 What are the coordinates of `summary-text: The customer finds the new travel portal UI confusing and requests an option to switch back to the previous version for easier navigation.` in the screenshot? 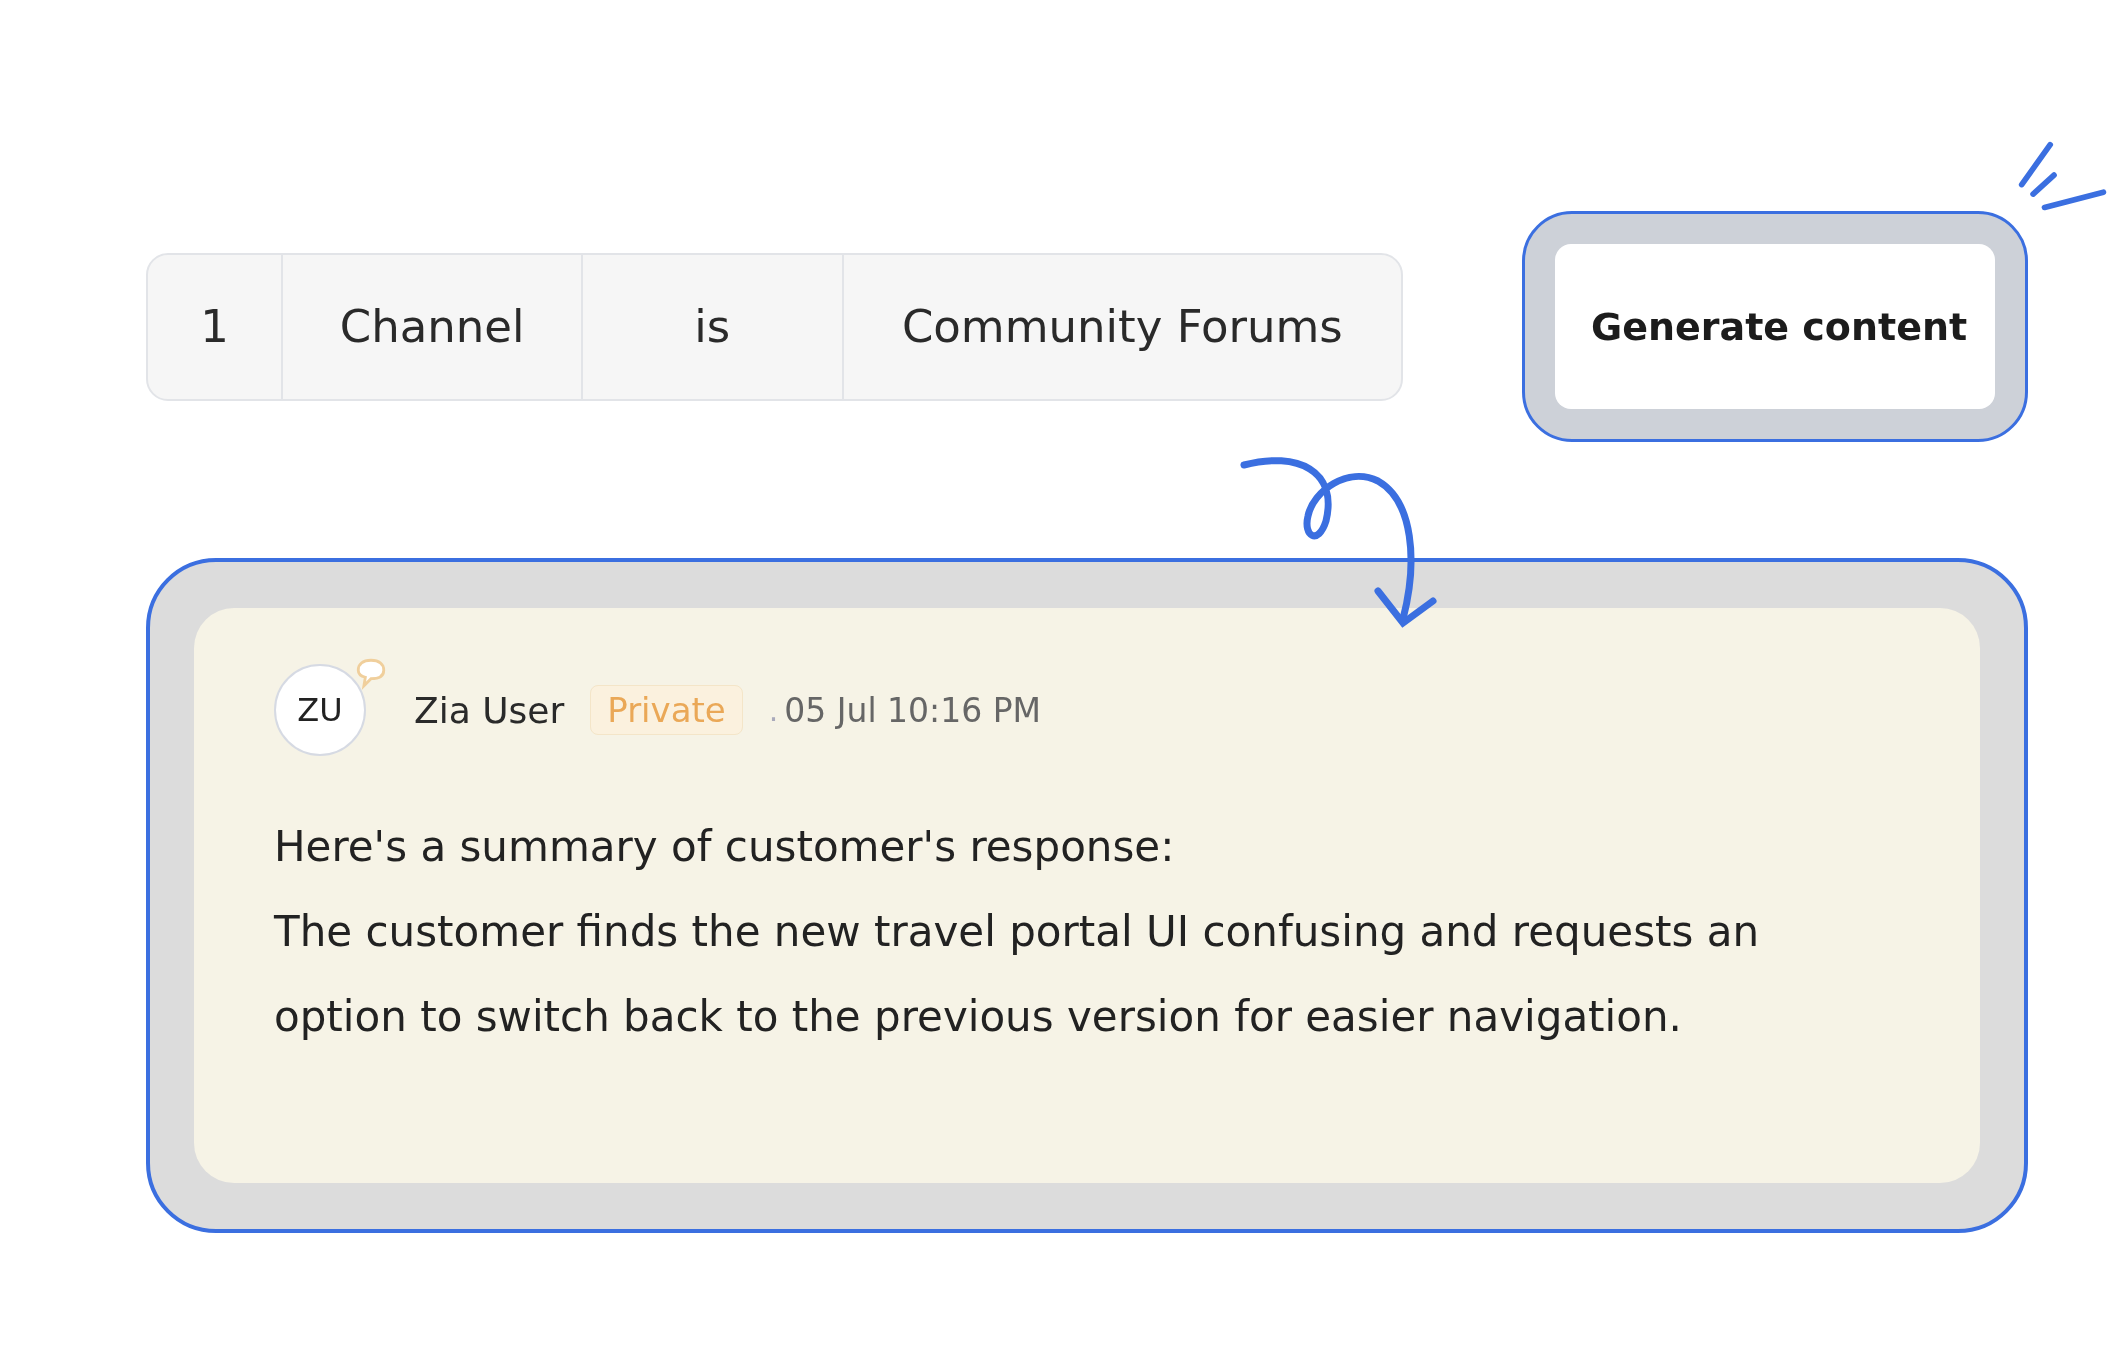 It's located at (1017, 974).